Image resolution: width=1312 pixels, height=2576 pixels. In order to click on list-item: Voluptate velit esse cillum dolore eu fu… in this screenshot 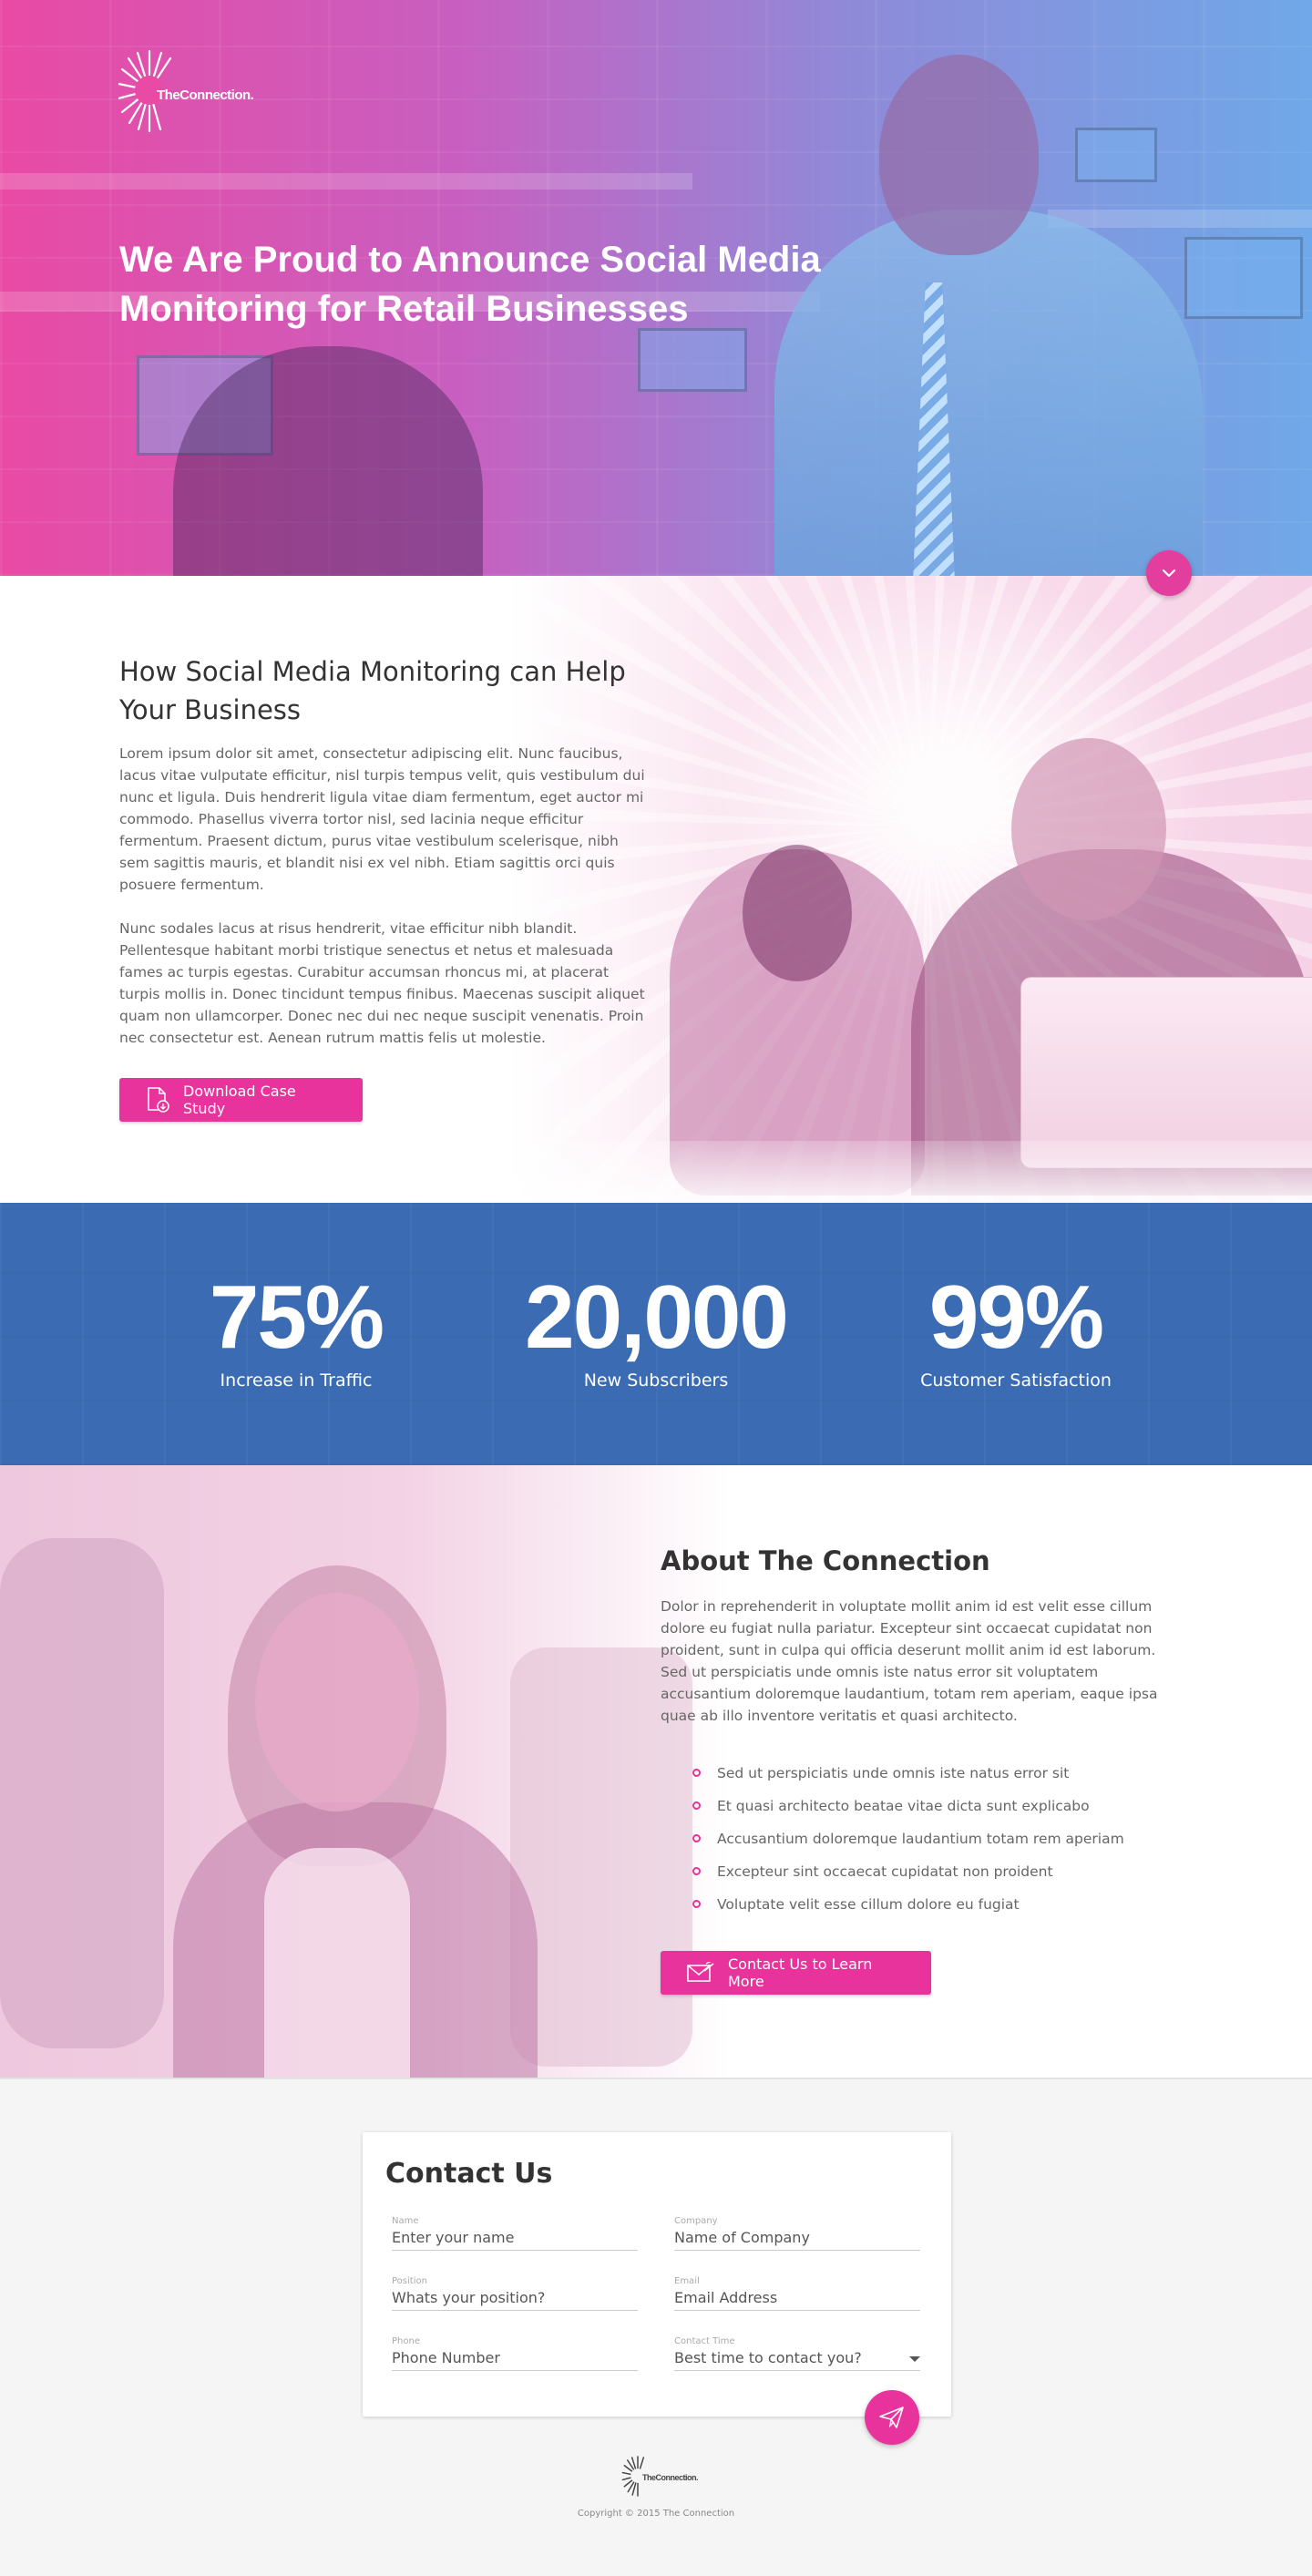, I will do `click(908, 1904)`.